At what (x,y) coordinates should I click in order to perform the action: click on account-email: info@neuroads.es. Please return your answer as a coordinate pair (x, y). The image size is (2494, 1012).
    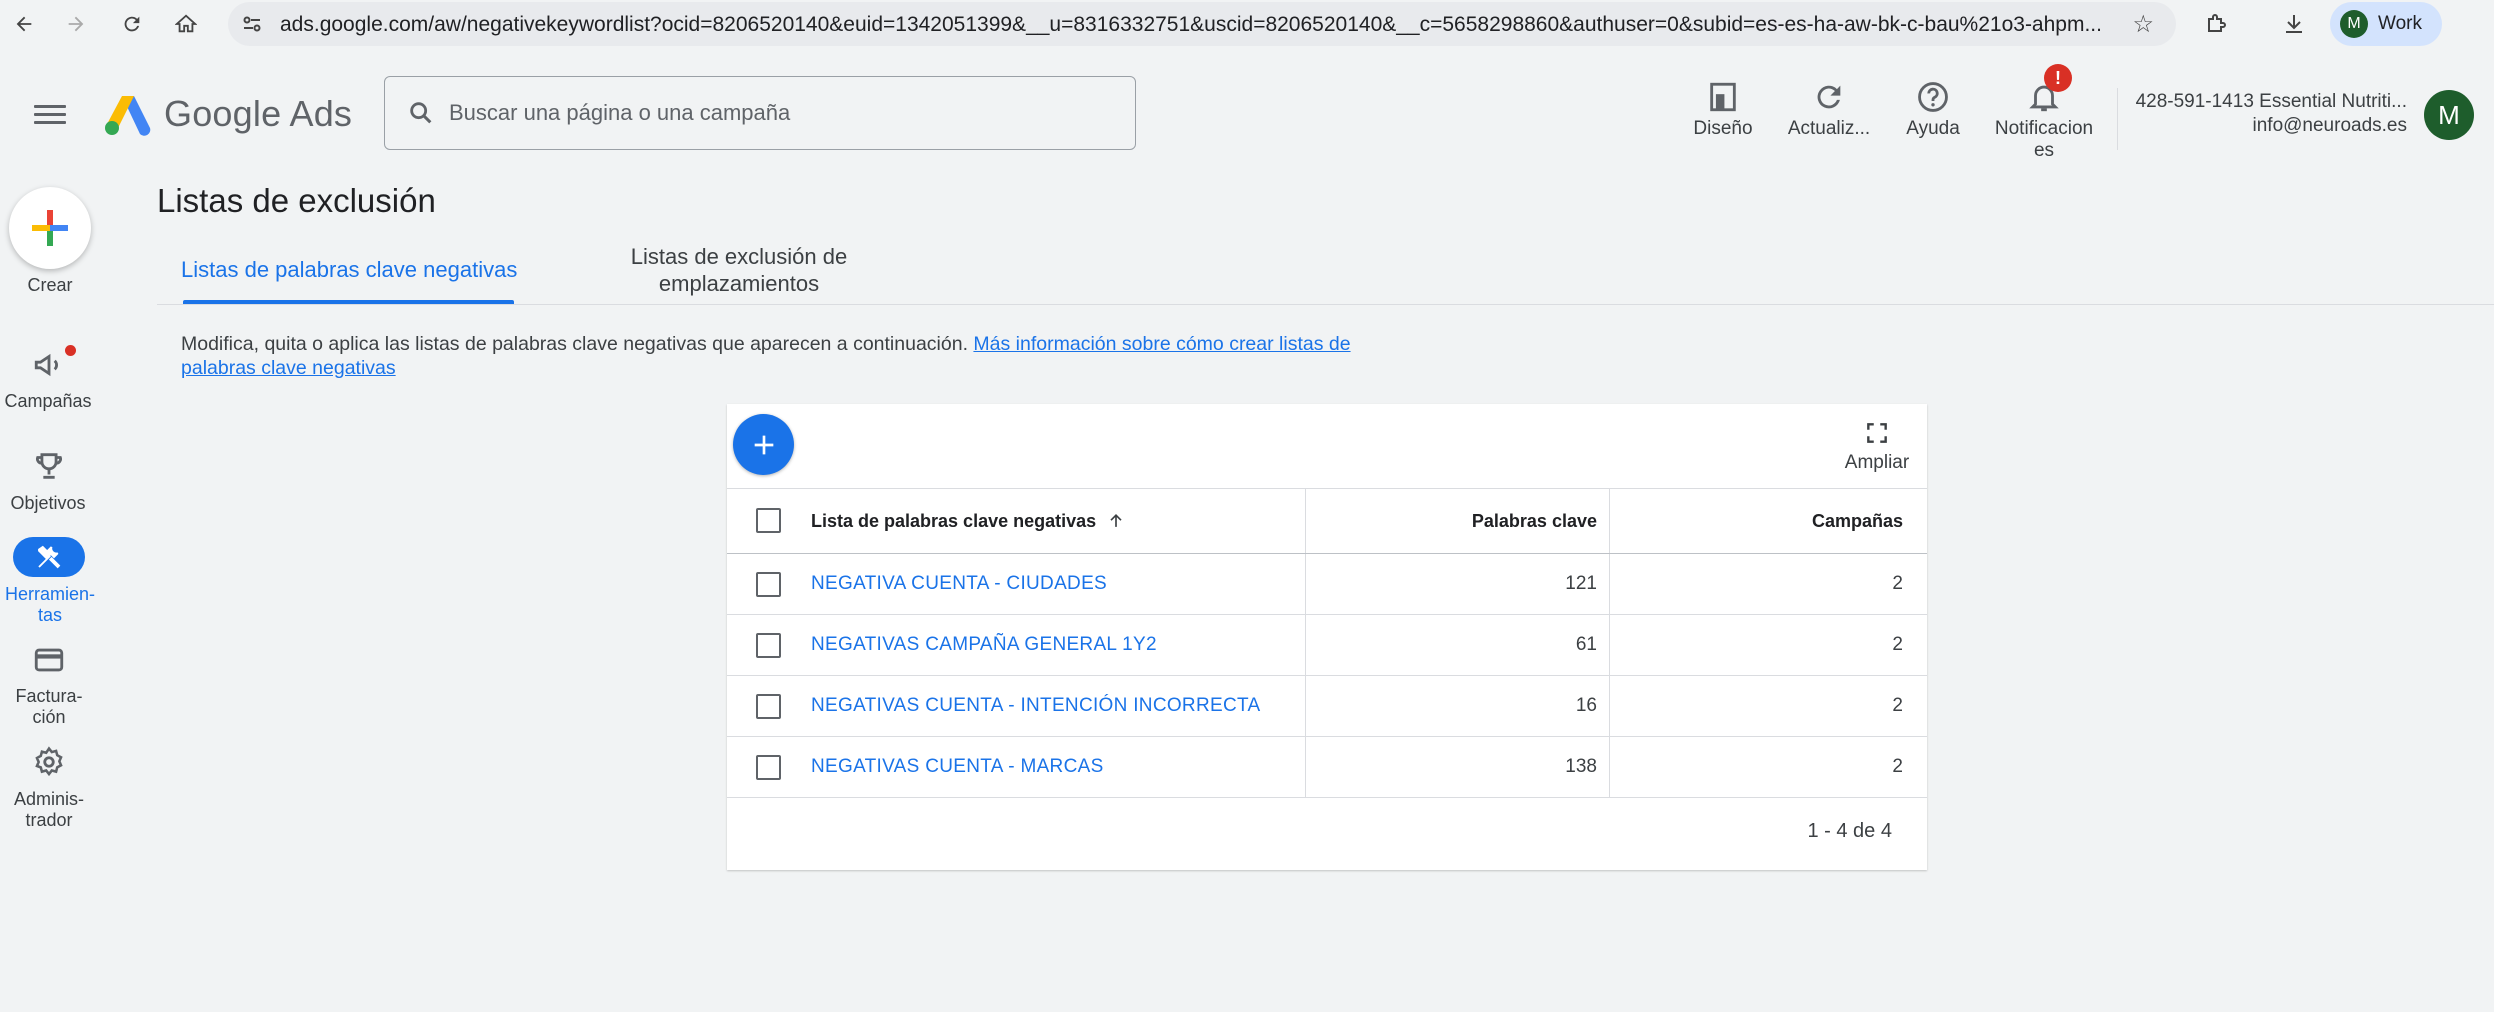
    Looking at the image, I should click on (2330, 125).